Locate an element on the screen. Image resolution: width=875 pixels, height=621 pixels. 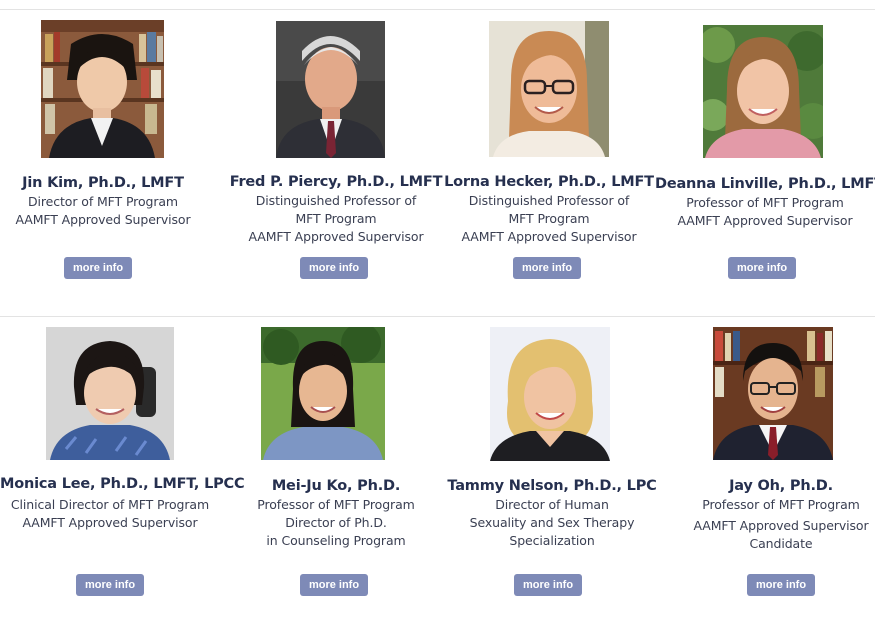
person-title-line: Director of Ph.D. is located at coordinates (336, 522).